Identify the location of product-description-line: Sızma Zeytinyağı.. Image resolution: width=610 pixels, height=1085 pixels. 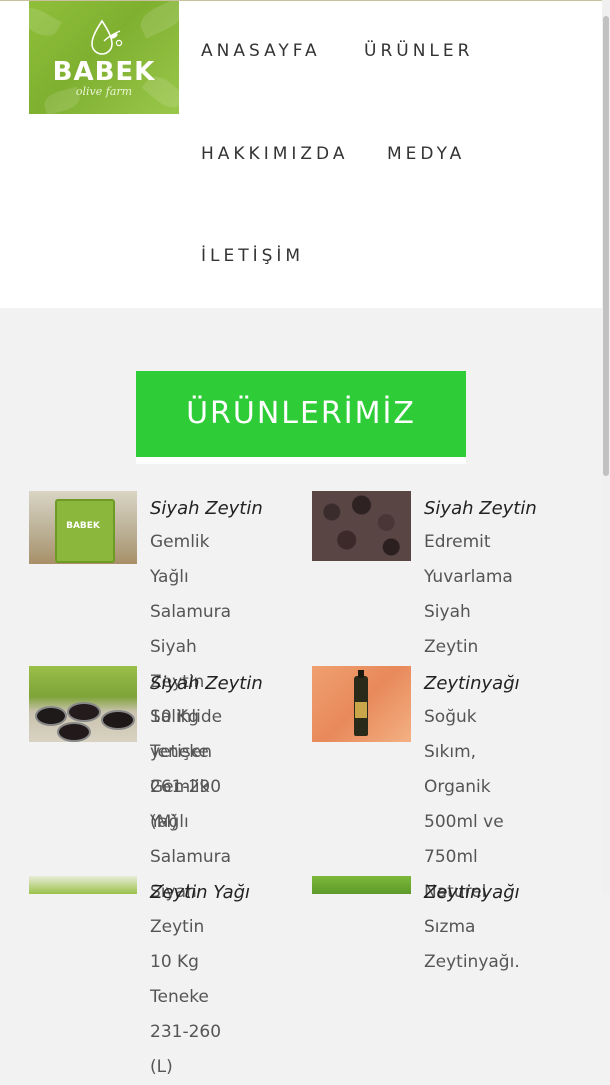
(472, 944).